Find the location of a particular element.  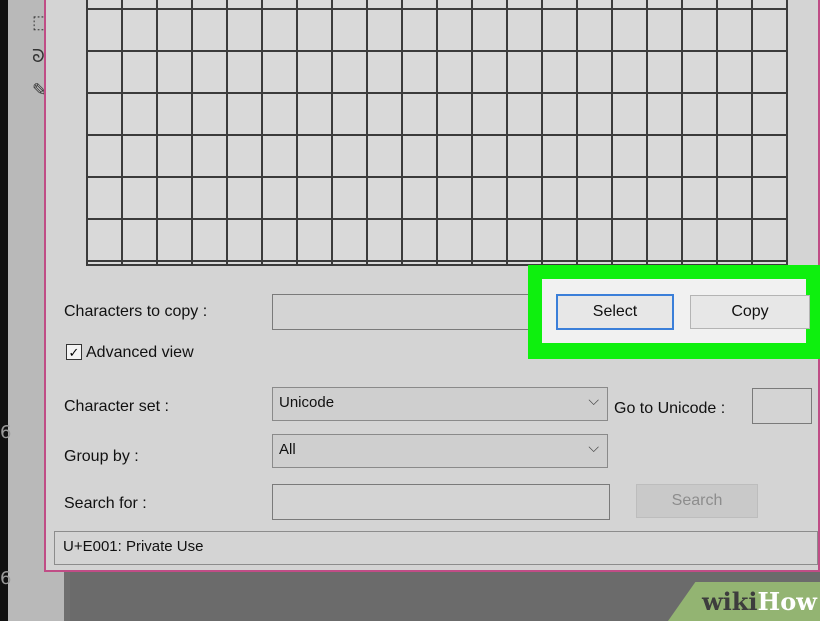

status-text: U+E001: Private Use is located at coordinates (133, 546).